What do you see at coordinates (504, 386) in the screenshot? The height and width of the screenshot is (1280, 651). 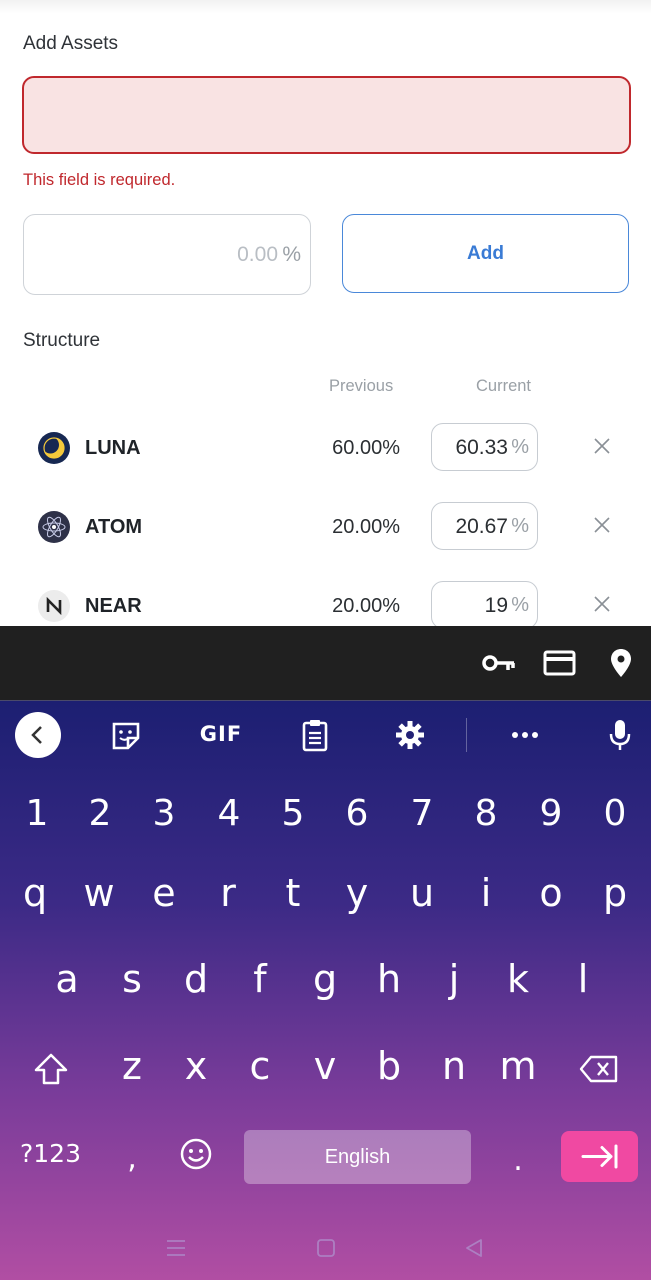 I see `column-current: Current` at bounding box center [504, 386].